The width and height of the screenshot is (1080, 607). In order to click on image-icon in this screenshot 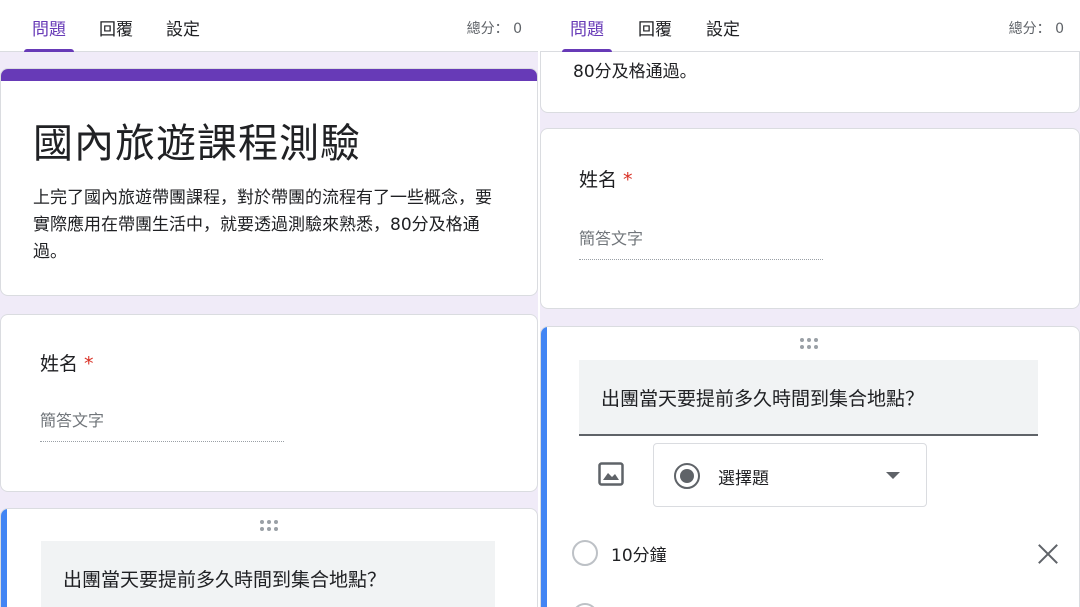, I will do `click(611, 474)`.